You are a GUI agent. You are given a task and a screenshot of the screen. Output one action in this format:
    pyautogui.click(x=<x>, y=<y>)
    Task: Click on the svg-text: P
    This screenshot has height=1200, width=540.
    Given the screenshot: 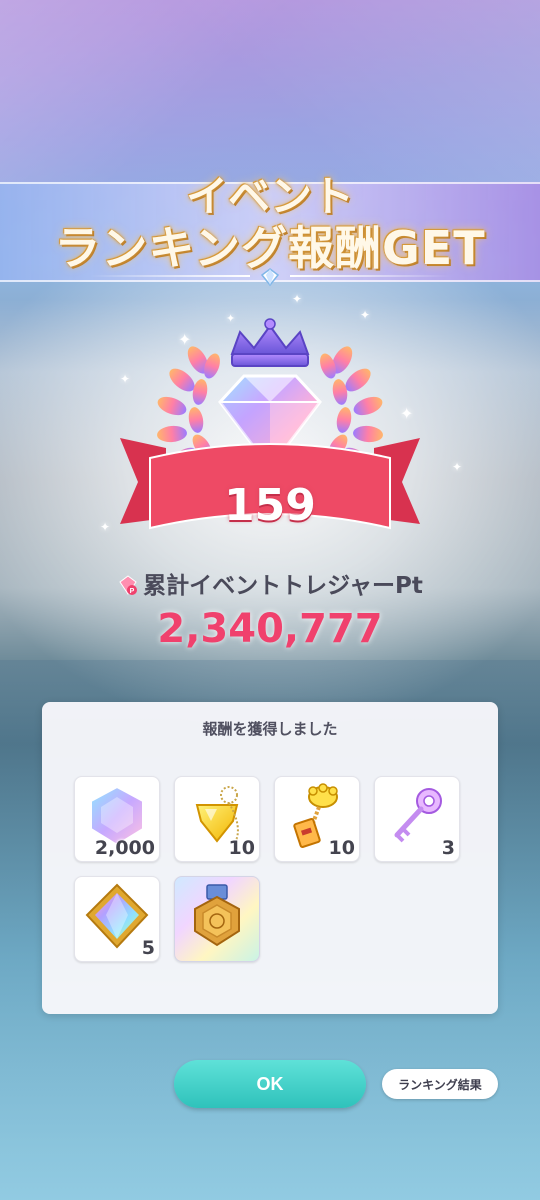 What is the action you would take?
    pyautogui.click(x=132, y=591)
    